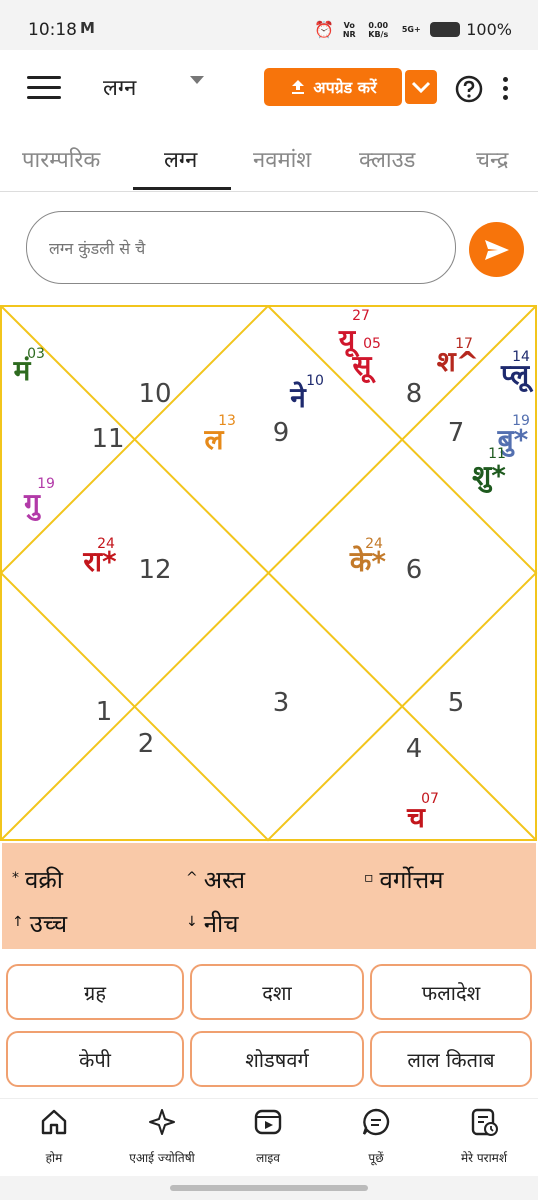 The height and width of the screenshot is (1200, 538). I want to click on planet-degree: 14, so click(521, 357).